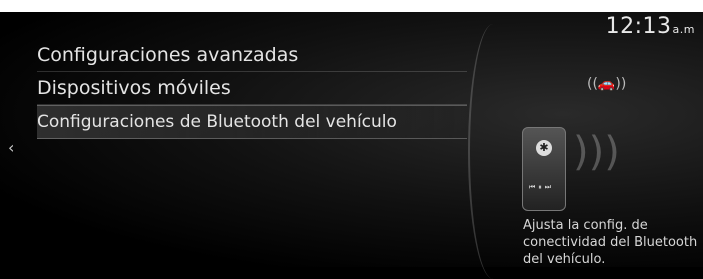 The image size is (703, 279). What do you see at coordinates (134, 88) in the screenshot?
I see `menu-item-label: Dispositivos móviles` at bounding box center [134, 88].